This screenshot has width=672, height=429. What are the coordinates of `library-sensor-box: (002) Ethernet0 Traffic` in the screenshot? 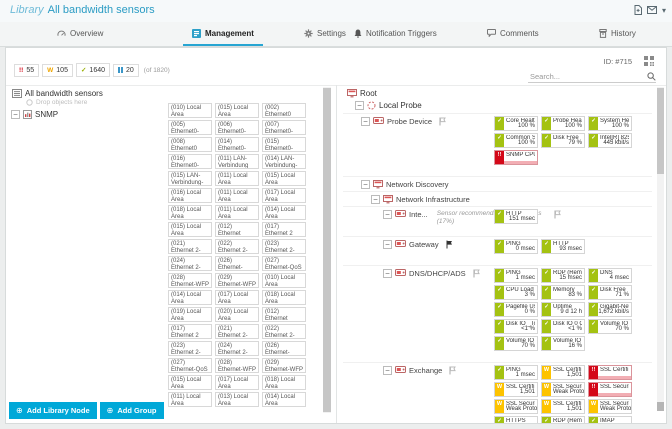 It's located at (284, 110).